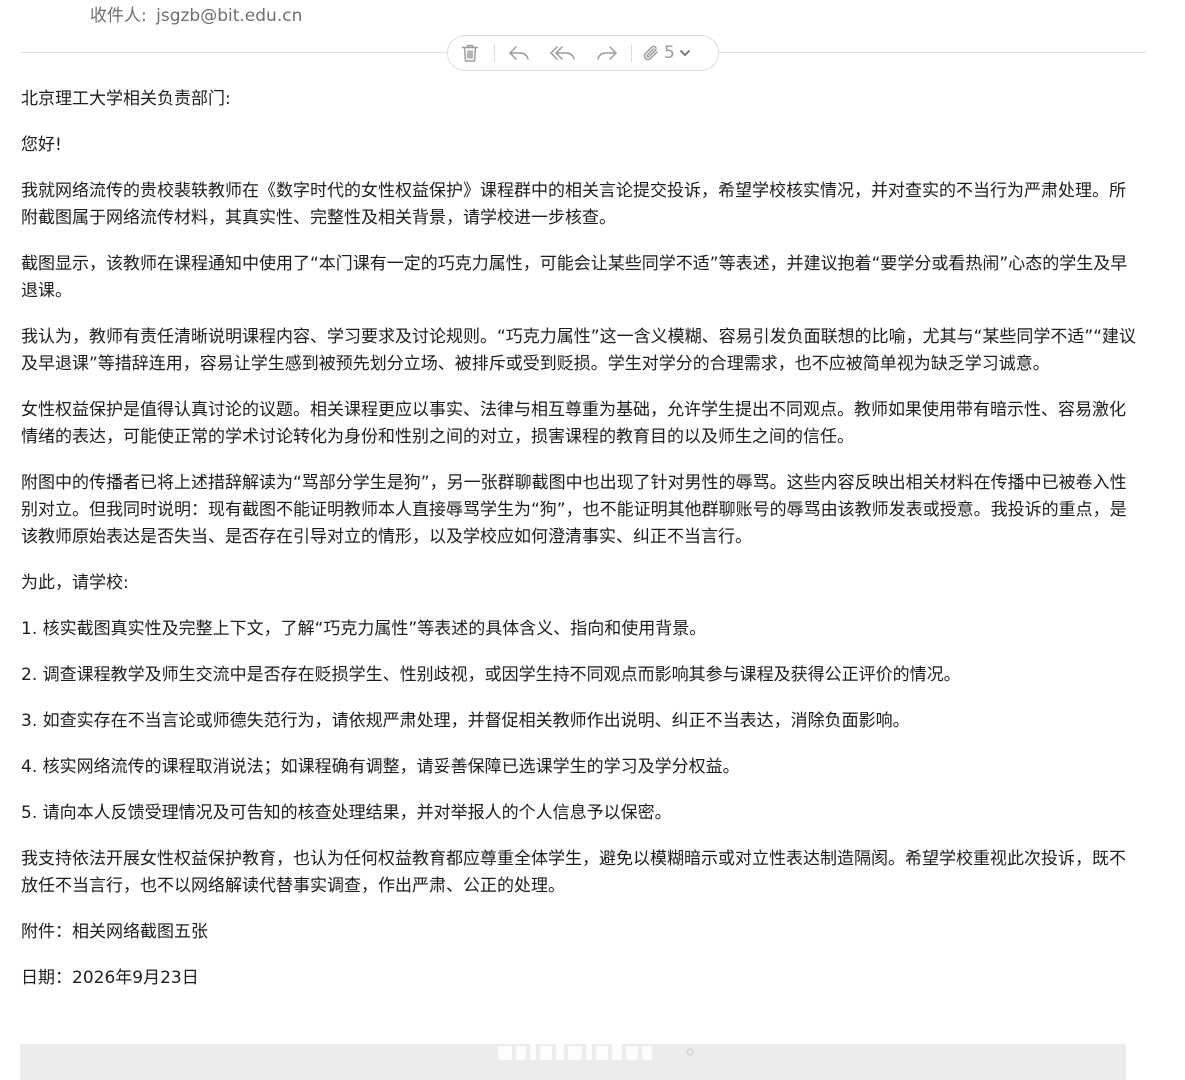  What do you see at coordinates (684, 53) in the screenshot?
I see `chevron-down-icon` at bounding box center [684, 53].